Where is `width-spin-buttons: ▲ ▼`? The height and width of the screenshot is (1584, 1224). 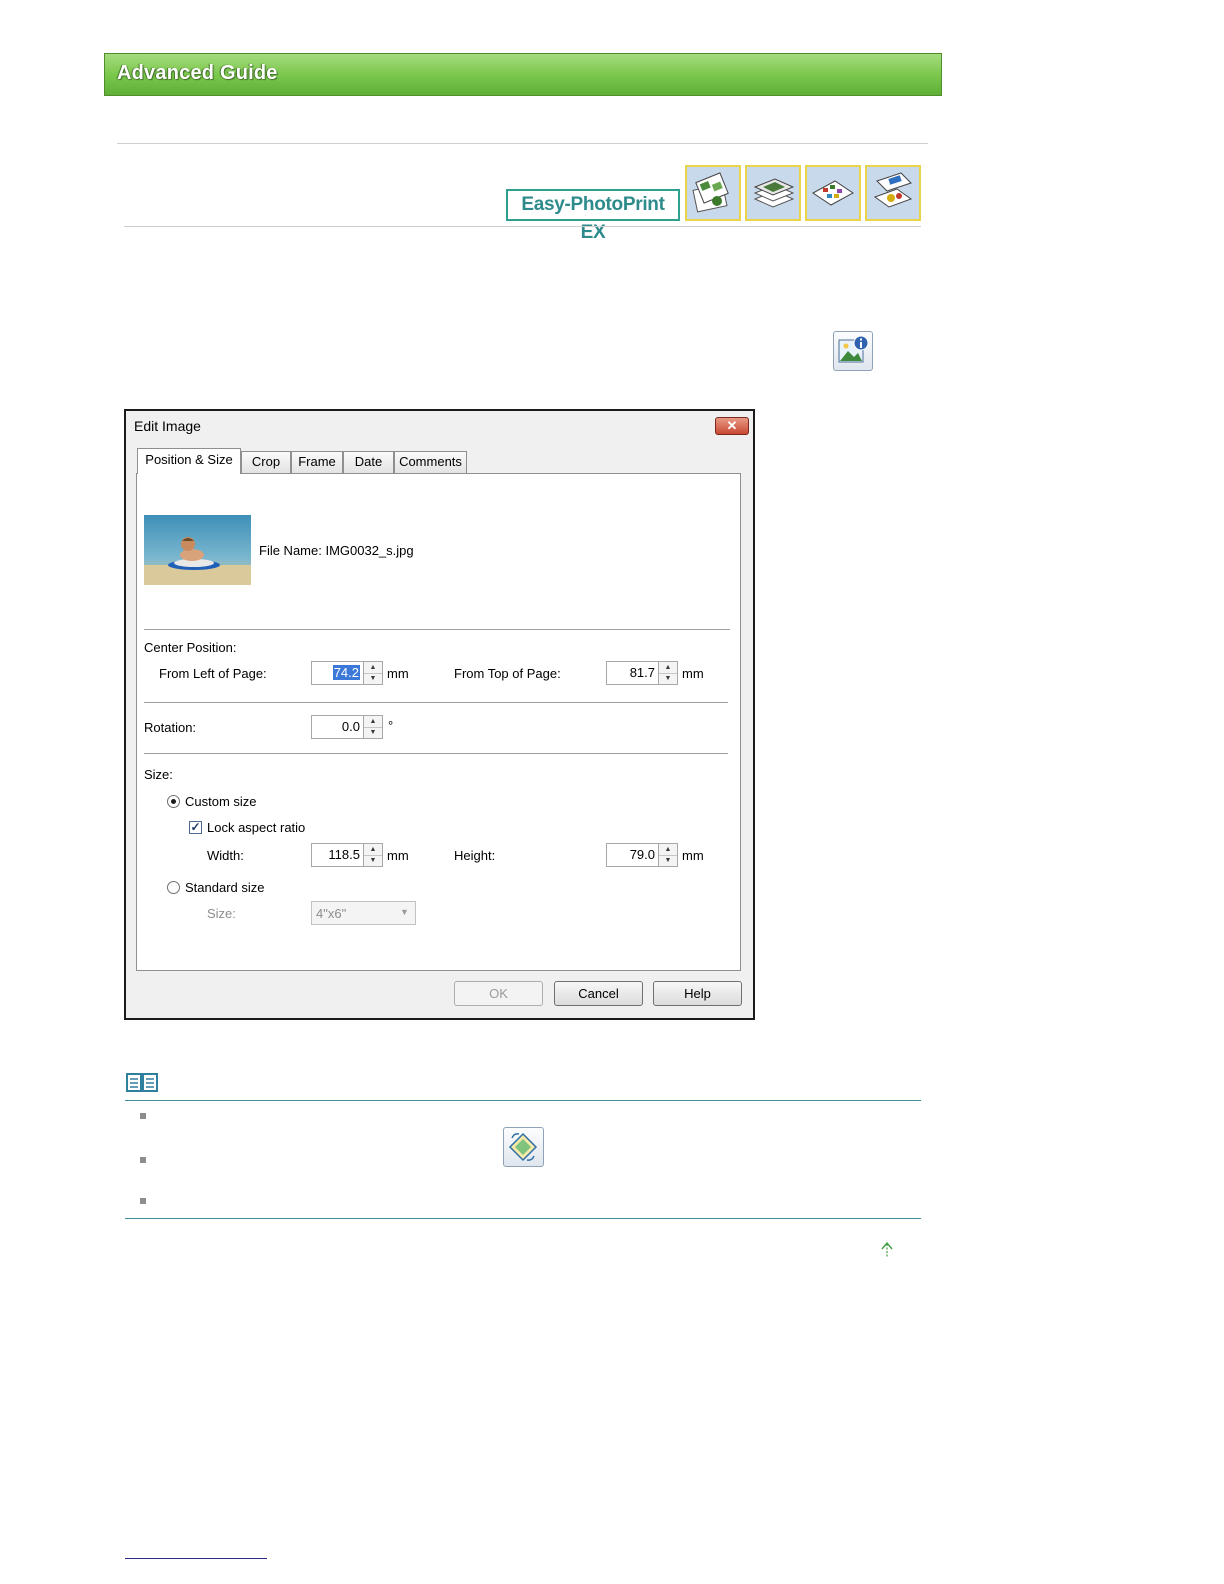
width-spin-buttons: ▲ ▼ is located at coordinates (373, 855).